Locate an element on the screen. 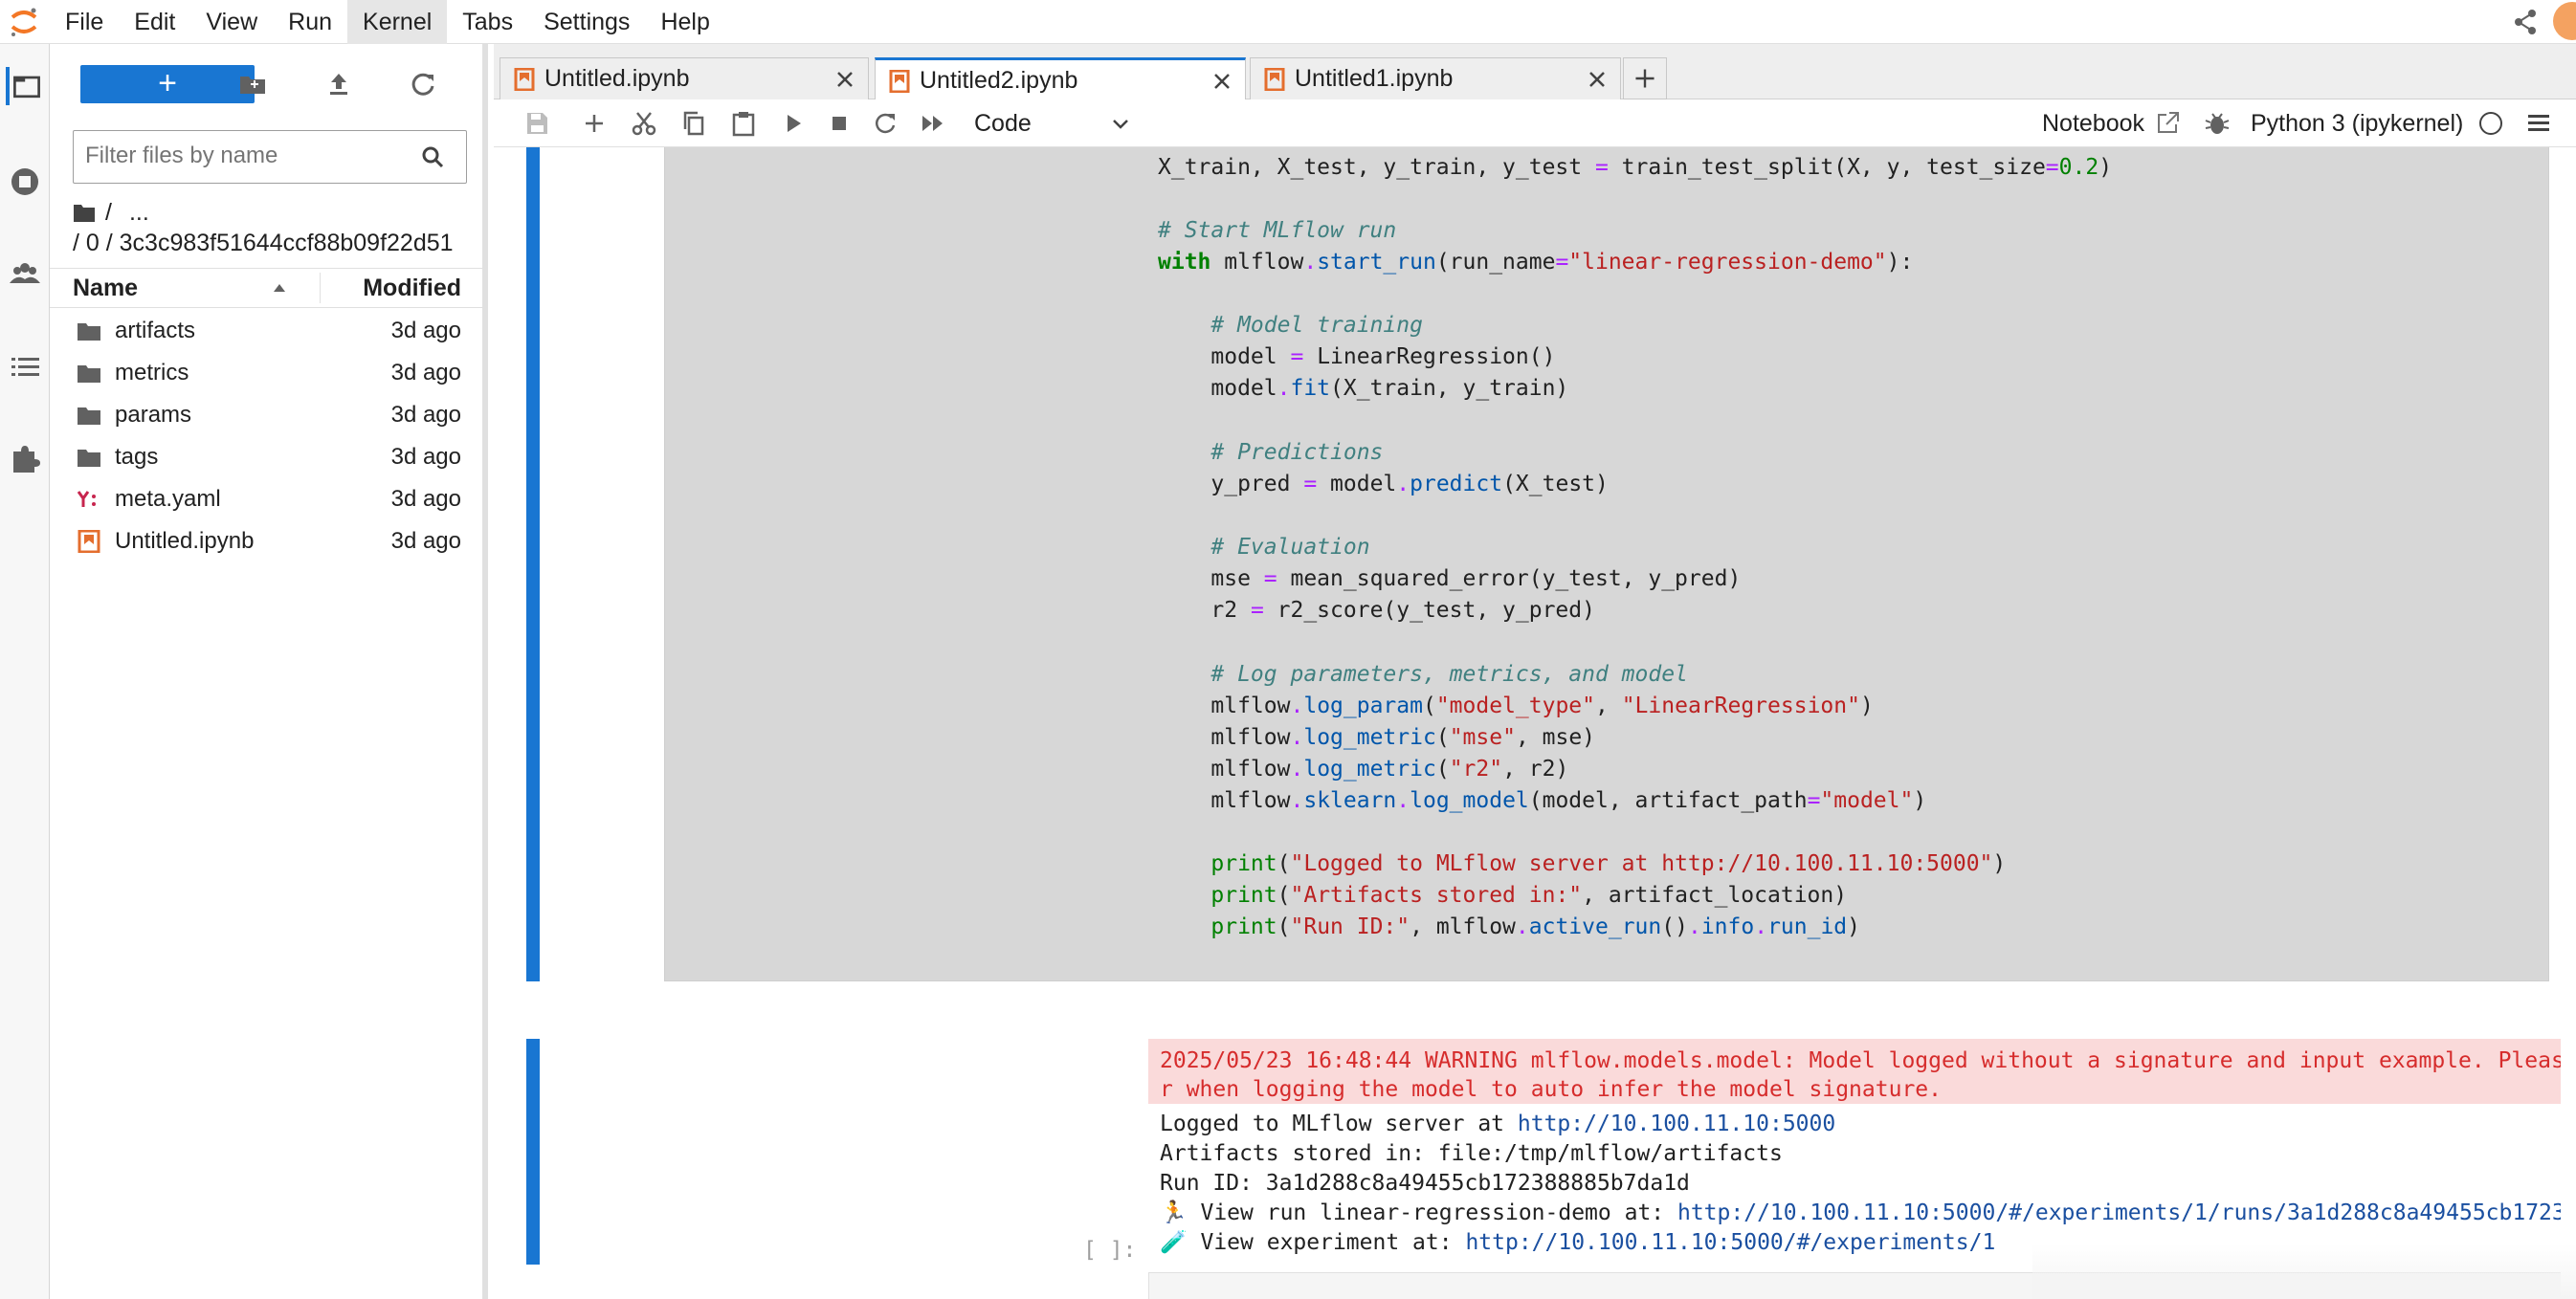 Image resolution: width=2576 pixels, height=1299 pixels. external-link-icon is located at coordinates (2167, 124).